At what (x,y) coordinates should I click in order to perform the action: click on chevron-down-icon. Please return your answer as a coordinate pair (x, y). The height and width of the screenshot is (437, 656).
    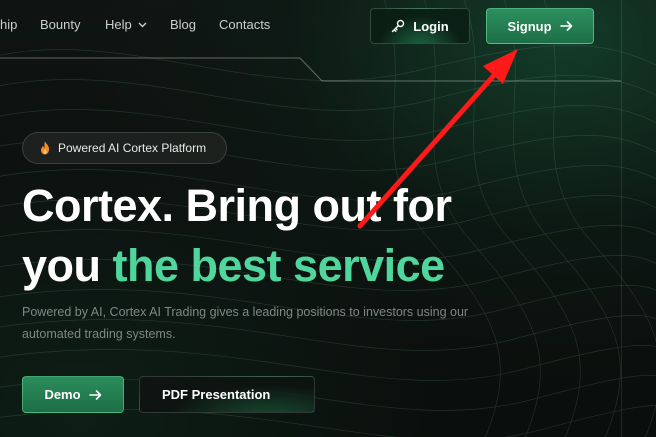
    Looking at the image, I should click on (142, 25).